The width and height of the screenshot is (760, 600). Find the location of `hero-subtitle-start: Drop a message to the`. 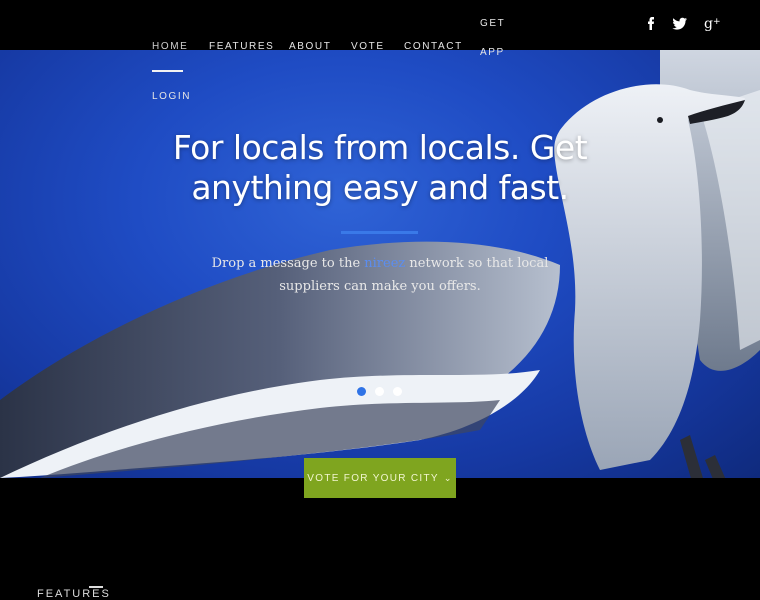

hero-subtitle-start: Drop a message to the is located at coordinates (288, 263).